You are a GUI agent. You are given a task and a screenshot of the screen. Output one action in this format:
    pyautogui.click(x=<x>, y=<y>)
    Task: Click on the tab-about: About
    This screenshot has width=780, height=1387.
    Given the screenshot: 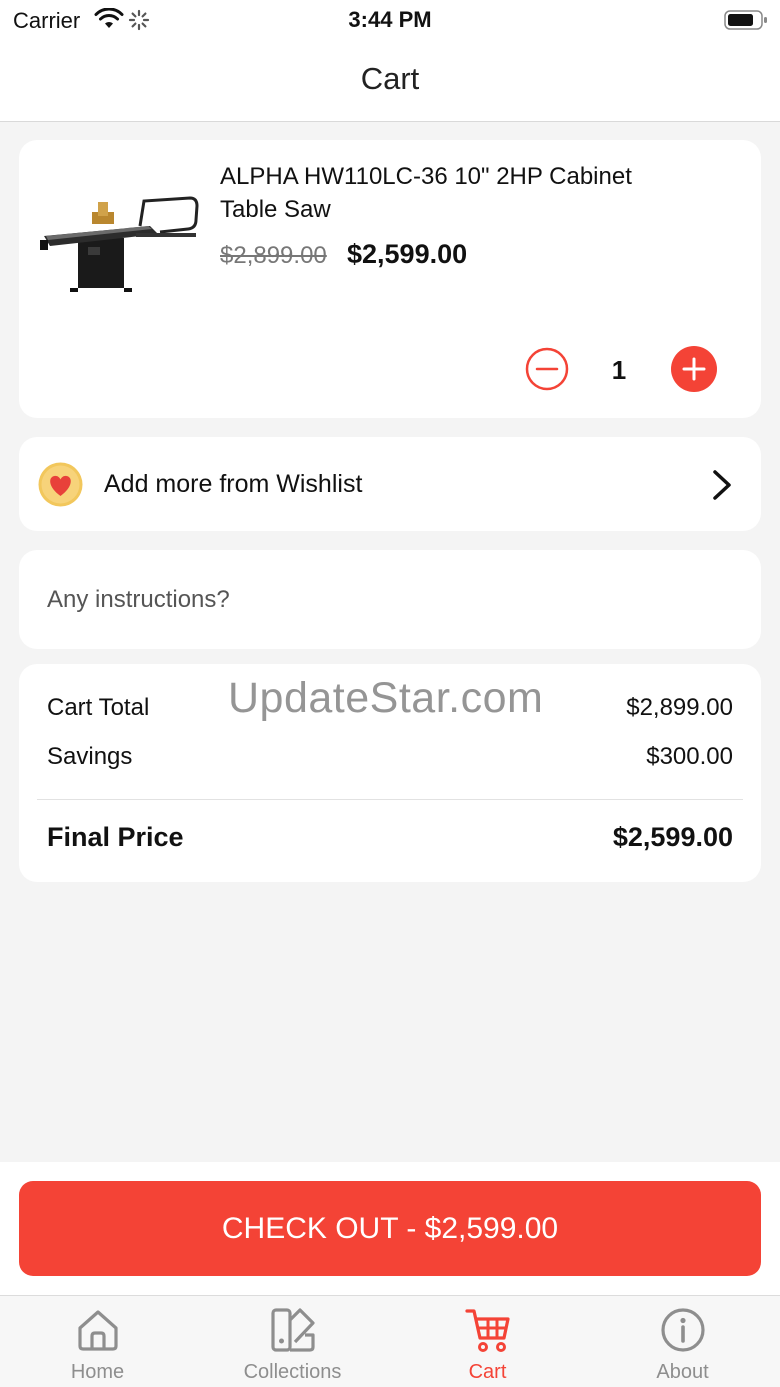 What is the action you would take?
    pyautogui.click(x=682, y=1341)
    